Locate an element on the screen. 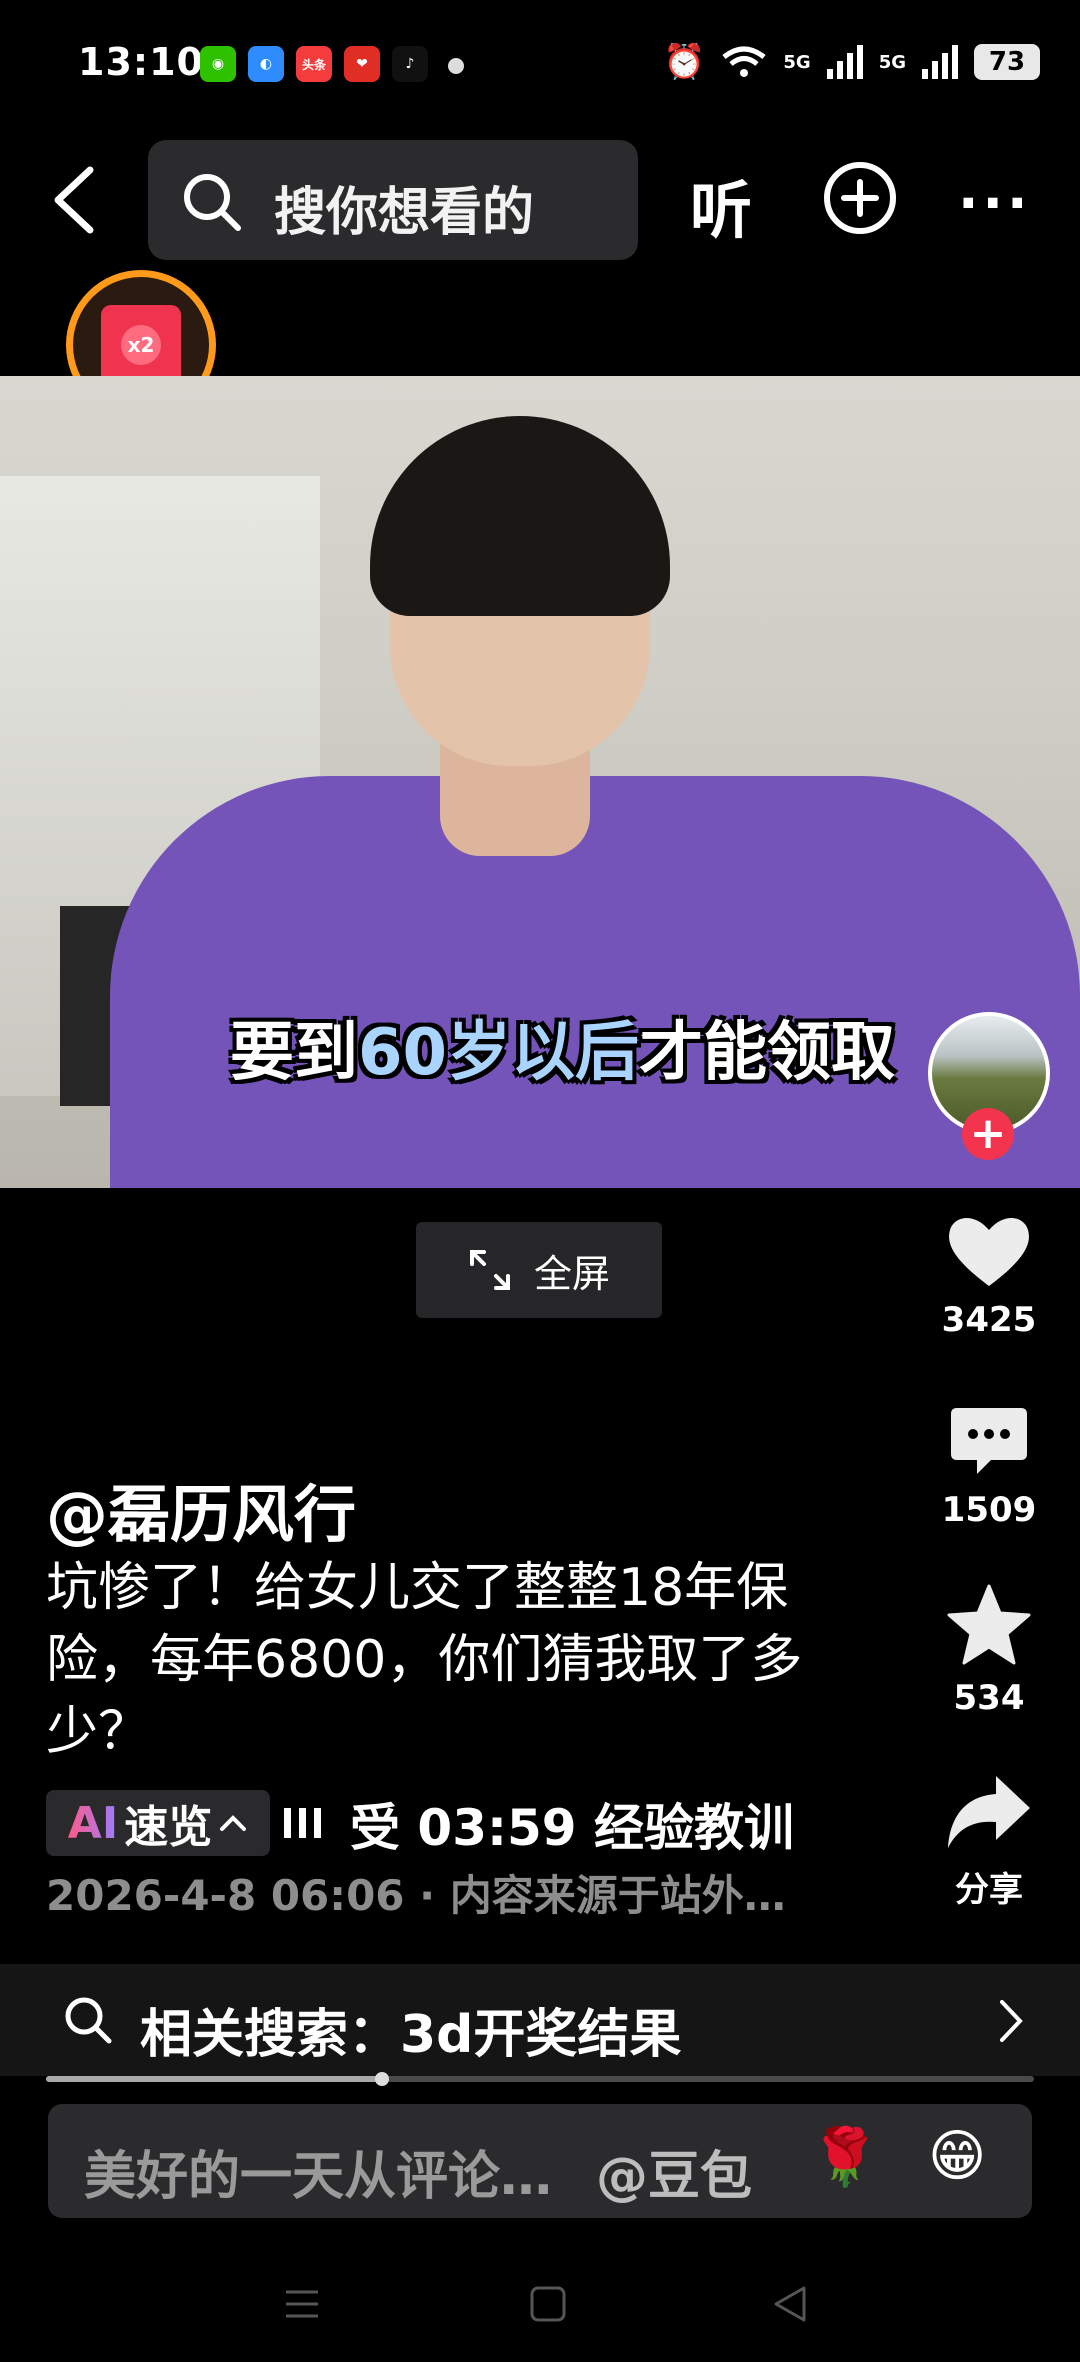  alarm-icon: ⏰ is located at coordinates (684, 62).